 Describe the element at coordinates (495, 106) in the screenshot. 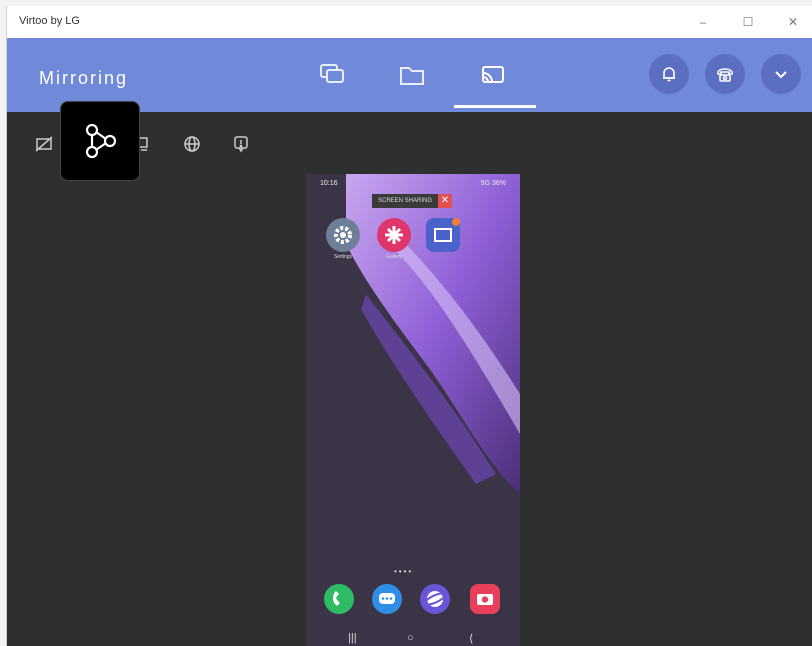

I see `active-tab-indicator` at that location.